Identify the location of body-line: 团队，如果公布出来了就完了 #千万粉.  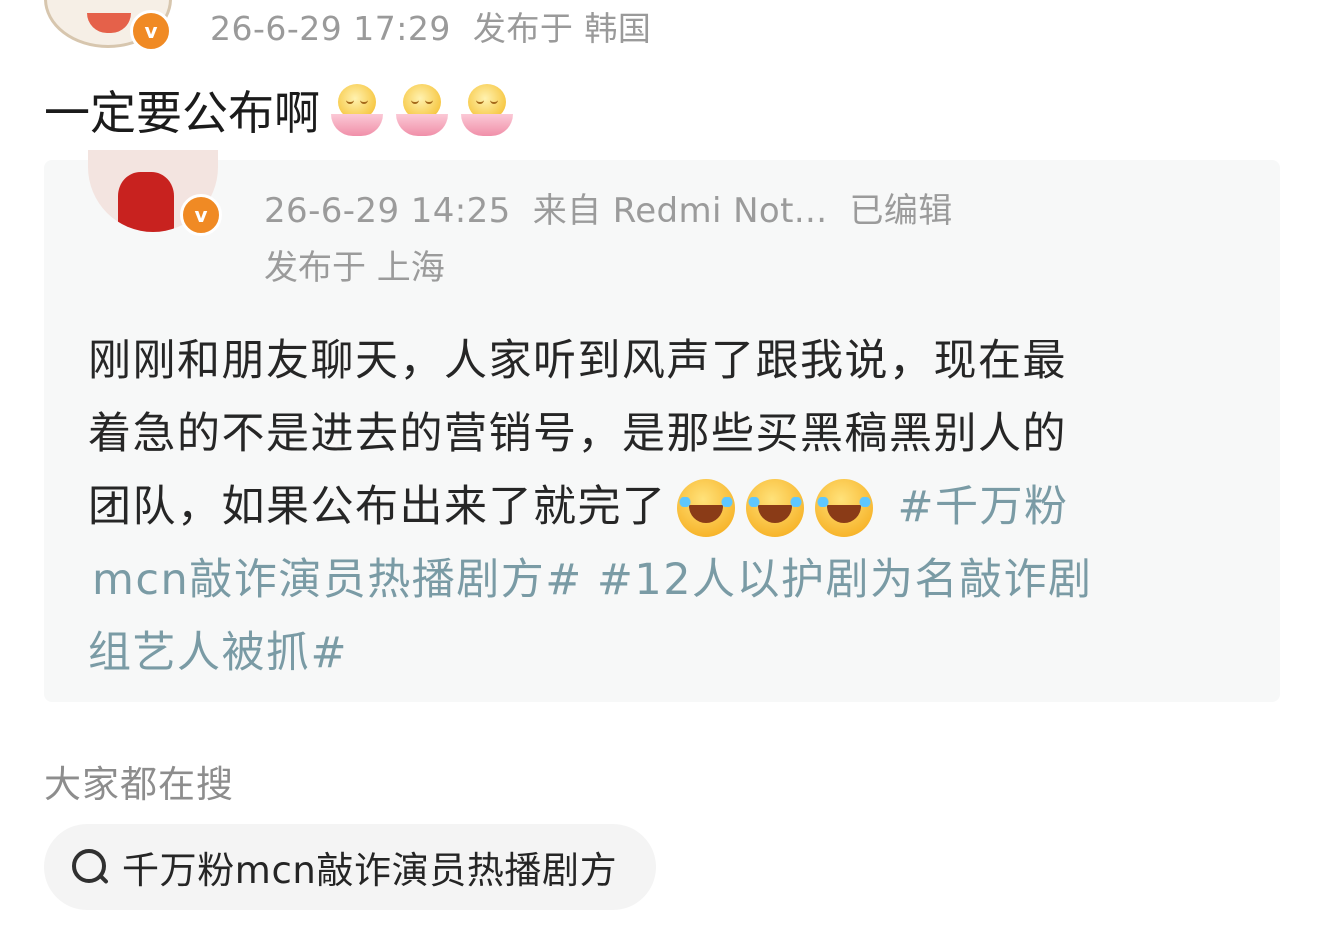
(648, 507).